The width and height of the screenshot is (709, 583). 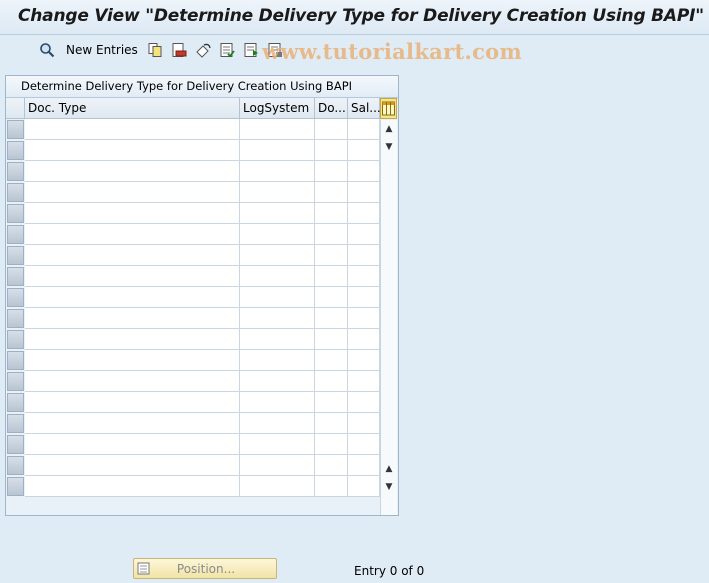 What do you see at coordinates (389, 486) in the screenshot?
I see `scroll-down-icon: ▼` at bounding box center [389, 486].